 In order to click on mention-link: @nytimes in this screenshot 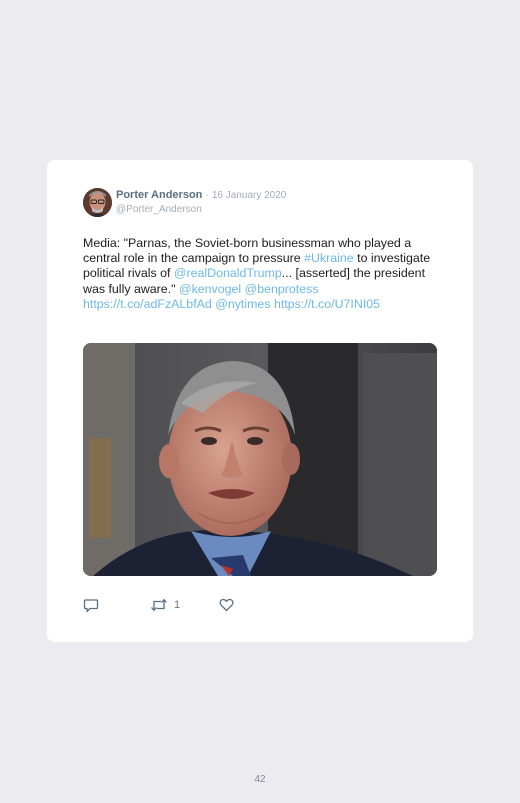, I will do `click(242, 304)`.